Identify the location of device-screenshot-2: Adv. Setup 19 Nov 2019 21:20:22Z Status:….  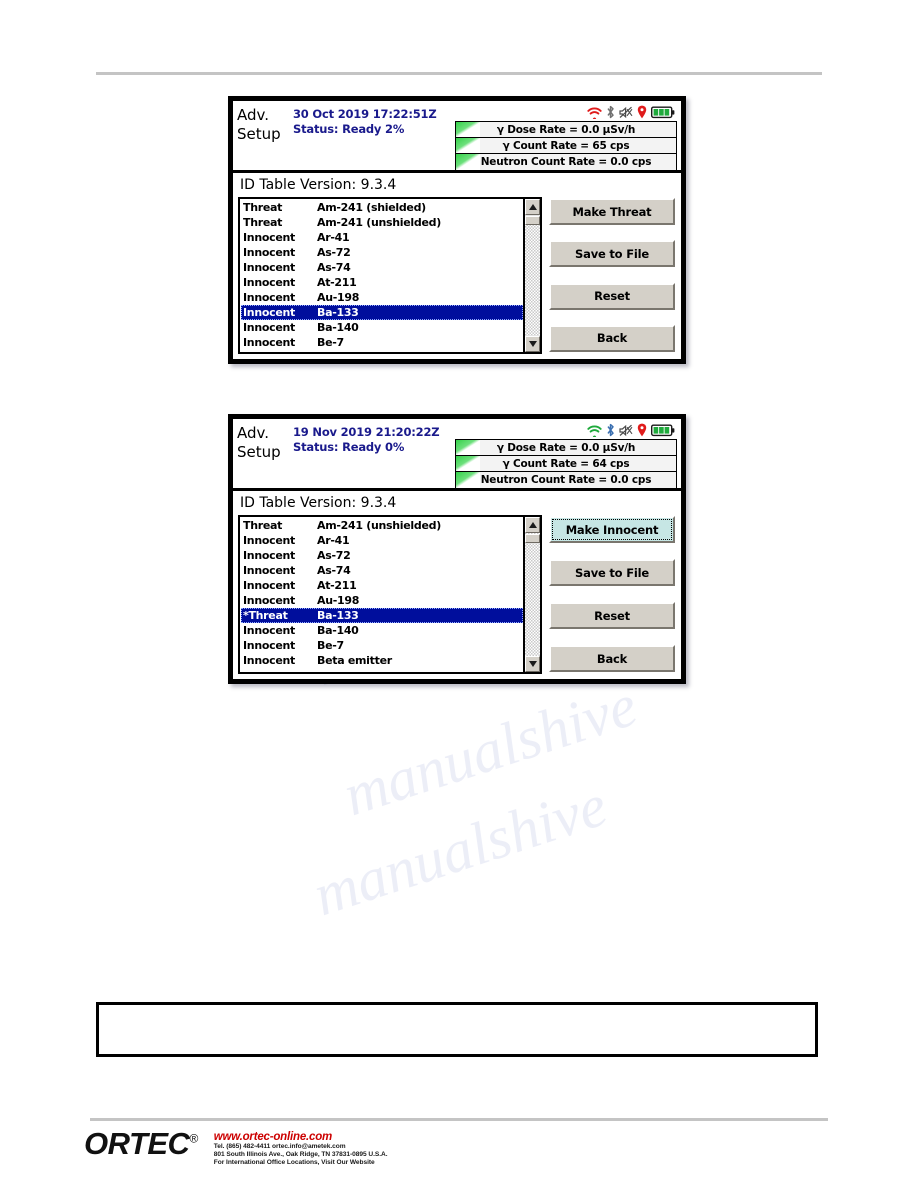
(457, 549).